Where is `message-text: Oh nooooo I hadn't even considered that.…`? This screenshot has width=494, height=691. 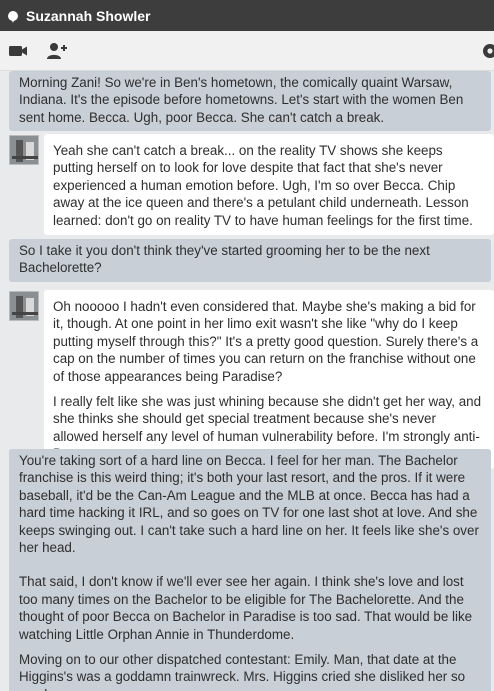 message-text: Oh nooooo I hadn't even considered that.… is located at coordinates (266, 341).